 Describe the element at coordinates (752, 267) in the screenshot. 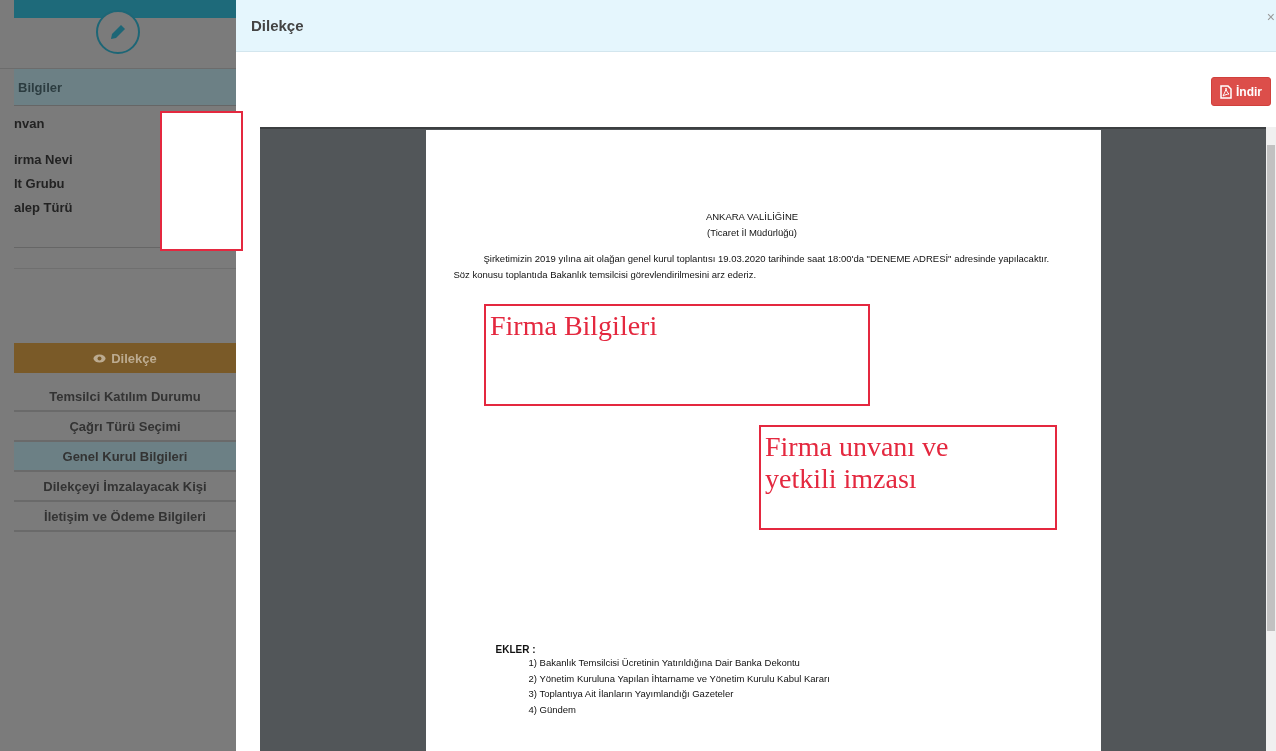

I see `document-body: Şirketimizin 2019 yılına ait olağan genel kurul toplantısı 19.03.2020 tarihinde saat 18:00'da "DENEME ADRESİ" adresinde yapılacaktır. Söz konusu toplantıda Bakanlık temsilcisi görevlendirilmesini arz ederiz.` at that location.